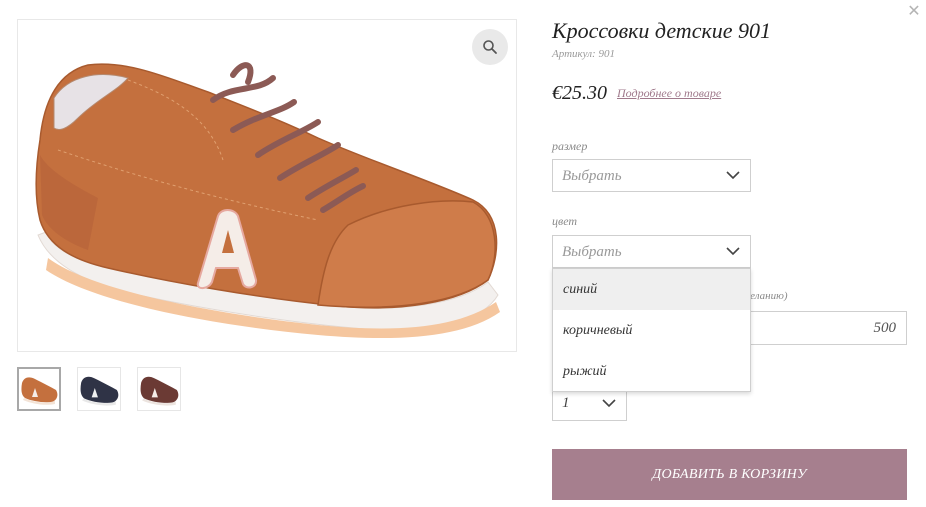  What do you see at coordinates (566, 403) in the screenshot?
I see `quantity-value: 1` at bounding box center [566, 403].